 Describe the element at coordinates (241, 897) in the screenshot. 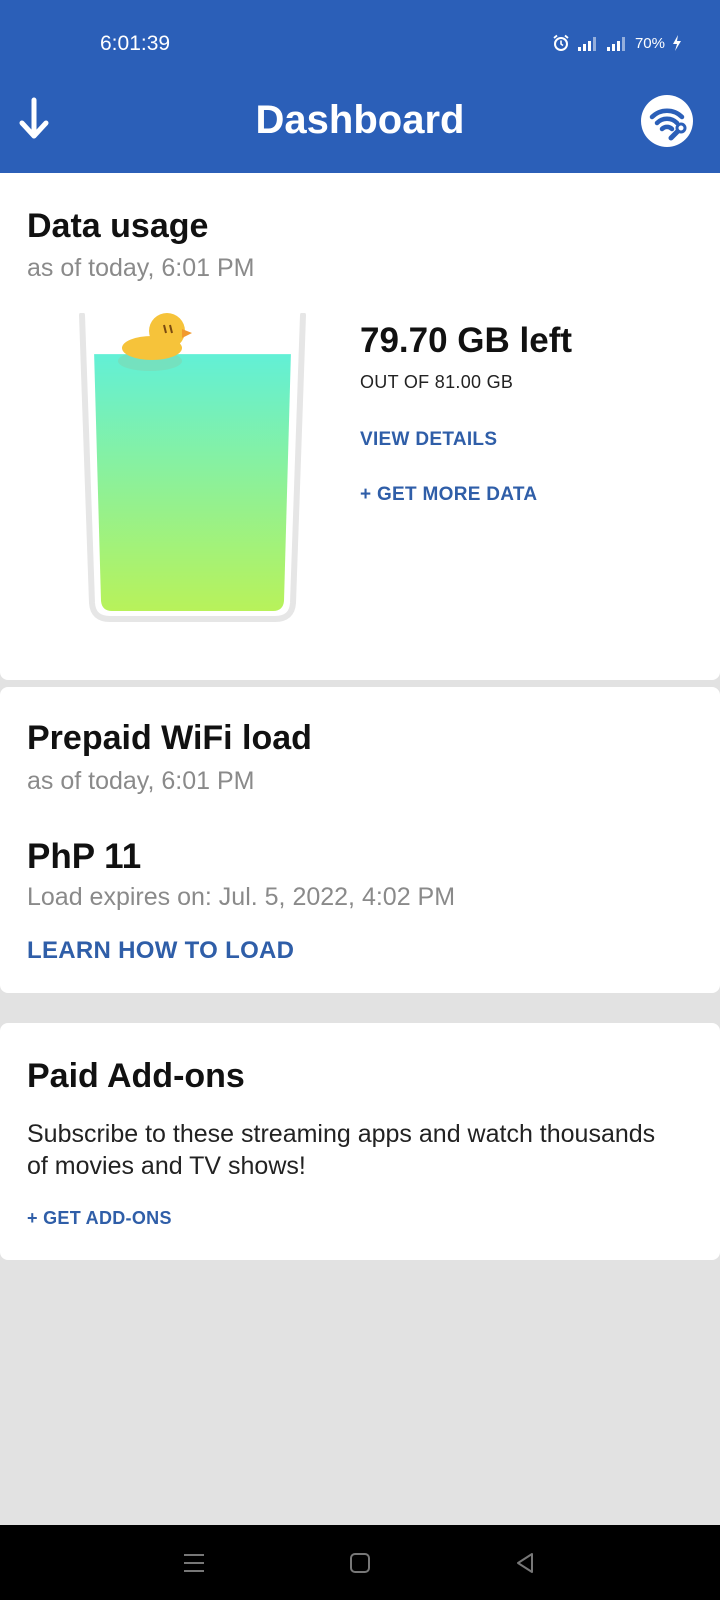

I see `load-expiry: Load expires on: Jul. 5, 2022, 4:02 PM` at that location.